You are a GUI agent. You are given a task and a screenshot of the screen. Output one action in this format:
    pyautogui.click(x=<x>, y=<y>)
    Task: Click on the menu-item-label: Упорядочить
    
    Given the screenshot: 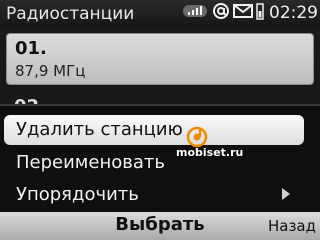 What is the action you would take?
    pyautogui.click(x=77, y=194)
    